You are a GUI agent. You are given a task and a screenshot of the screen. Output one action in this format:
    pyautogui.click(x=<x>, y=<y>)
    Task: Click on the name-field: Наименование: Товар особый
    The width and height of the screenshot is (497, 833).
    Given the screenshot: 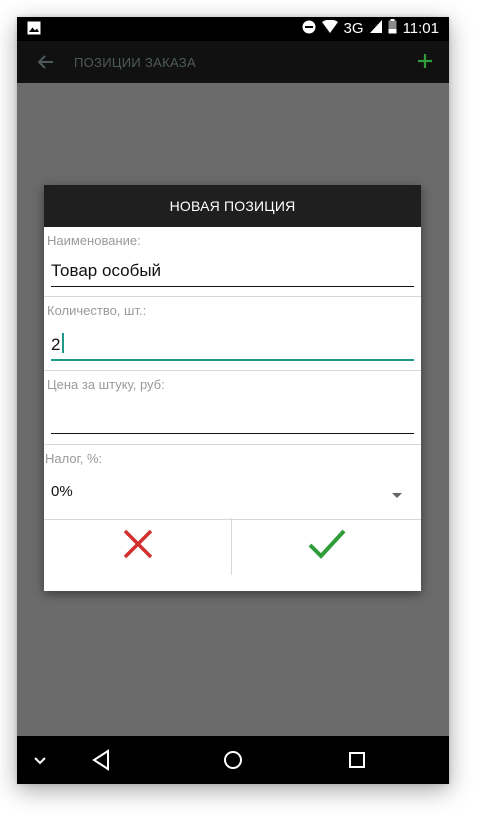 What is the action you would take?
    pyautogui.click(x=232, y=262)
    